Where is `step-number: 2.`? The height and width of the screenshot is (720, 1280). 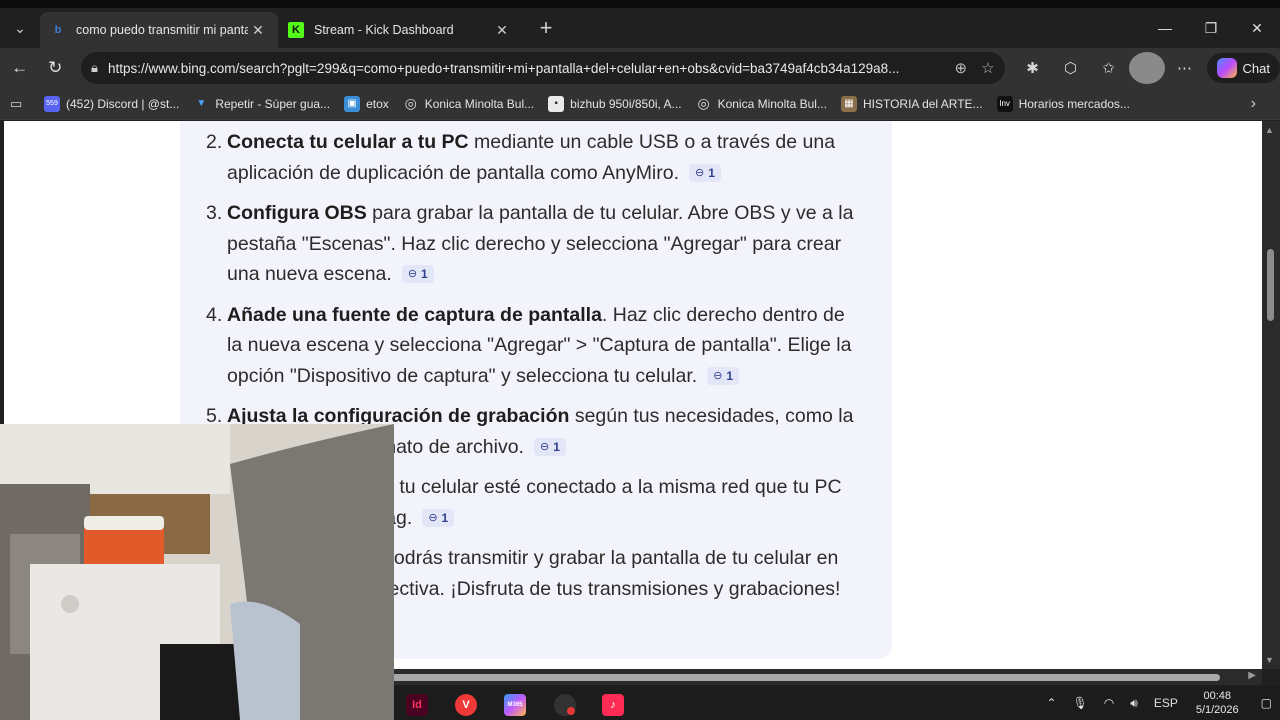 step-number: 2. is located at coordinates (214, 142).